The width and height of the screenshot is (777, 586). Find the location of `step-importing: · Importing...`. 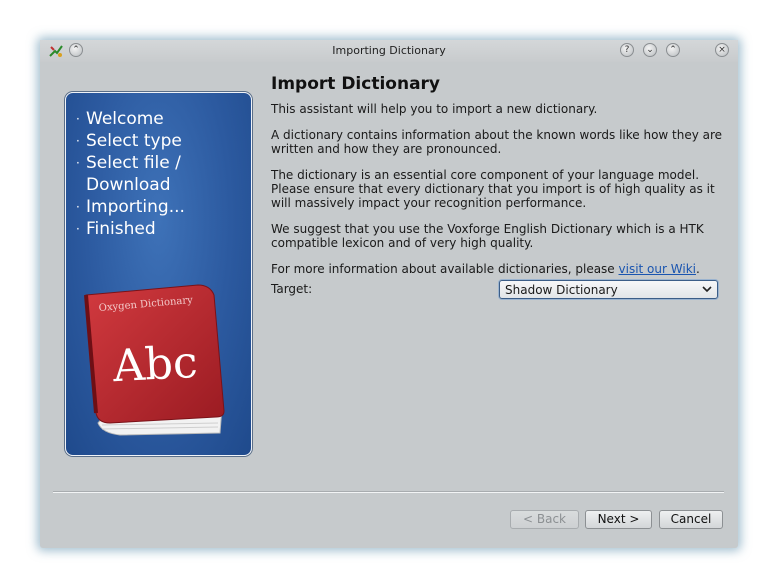

step-importing: · Importing... is located at coordinates (130, 207).